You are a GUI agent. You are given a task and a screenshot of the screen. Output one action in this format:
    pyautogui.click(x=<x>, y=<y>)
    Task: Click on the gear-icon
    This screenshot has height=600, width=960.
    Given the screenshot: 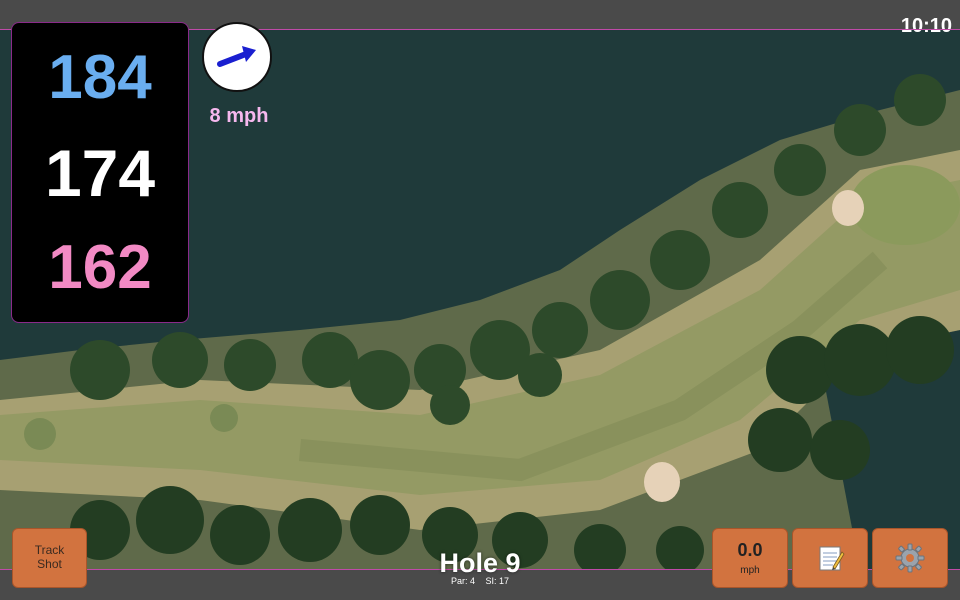 What is the action you would take?
    pyautogui.click(x=910, y=558)
    